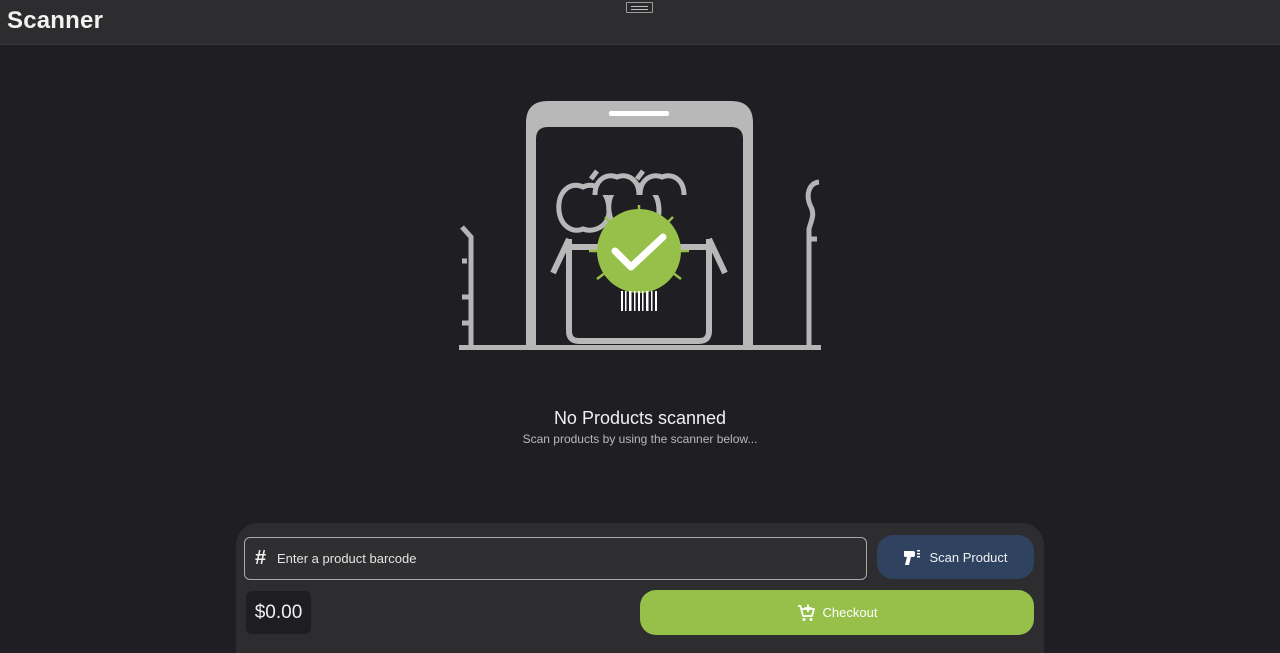 This screenshot has width=1280, height=653. Describe the element at coordinates (467, 286) in the screenshot. I see `shelf-item-left-icon` at that location.